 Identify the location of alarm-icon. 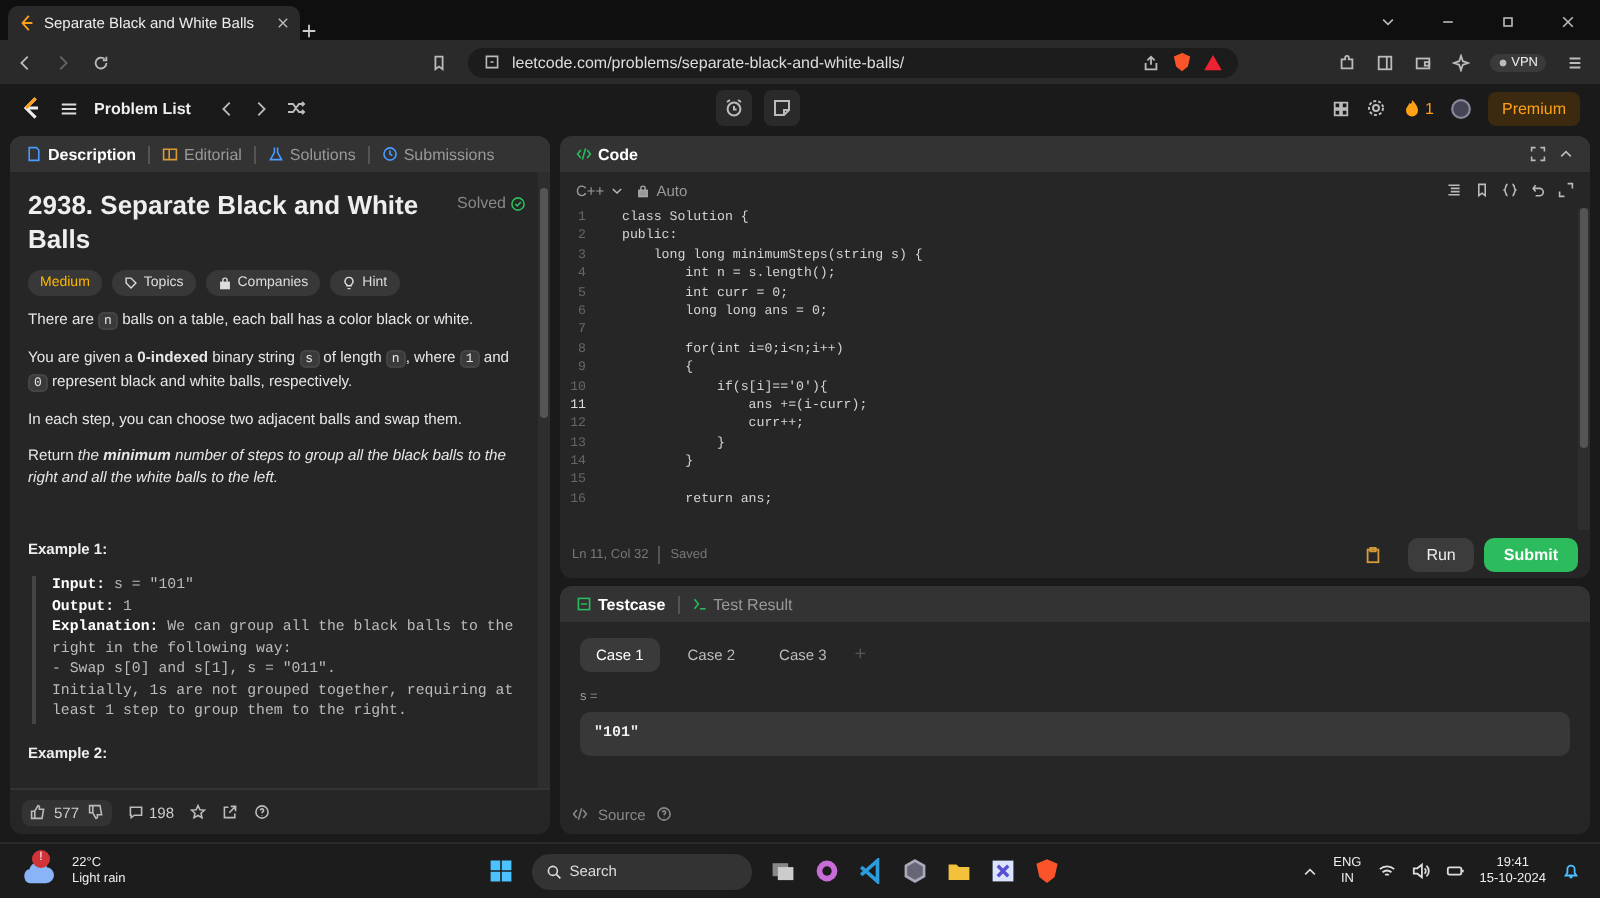
(734, 108).